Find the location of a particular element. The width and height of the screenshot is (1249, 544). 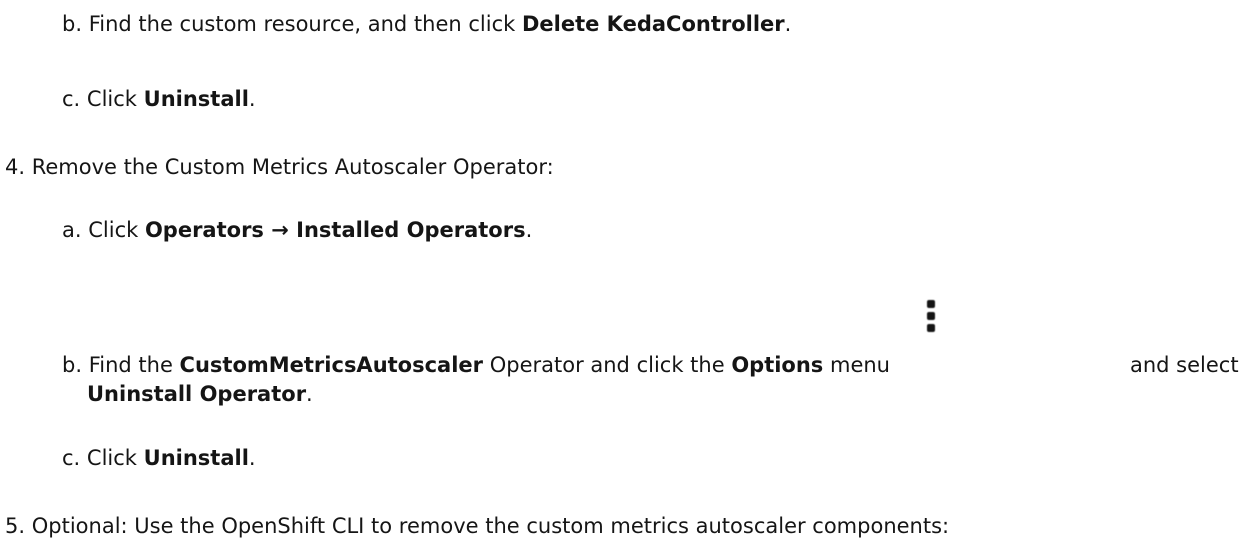

list-marker: a. is located at coordinates (72, 230).